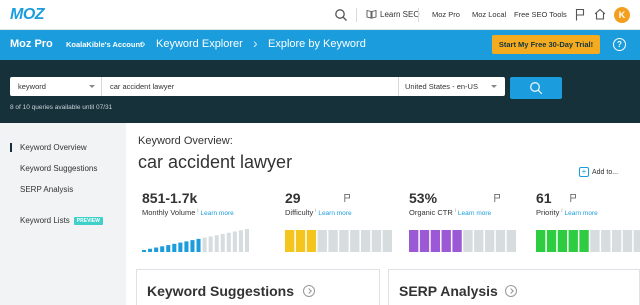 This screenshot has height=305, width=640. Describe the element at coordinates (622, 15) in the screenshot. I see `avatar: K` at that location.